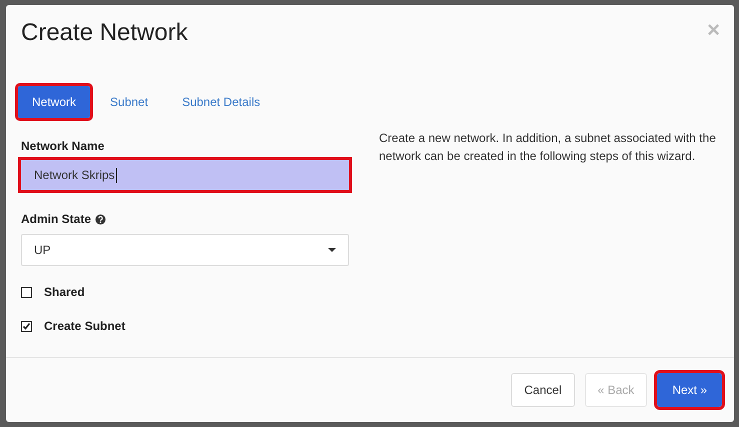 The height and width of the screenshot is (427, 739). I want to click on description-text: Create a new network. In addition, a subnet associated with the network can be created in the following steps of this wizard., so click(548, 147).